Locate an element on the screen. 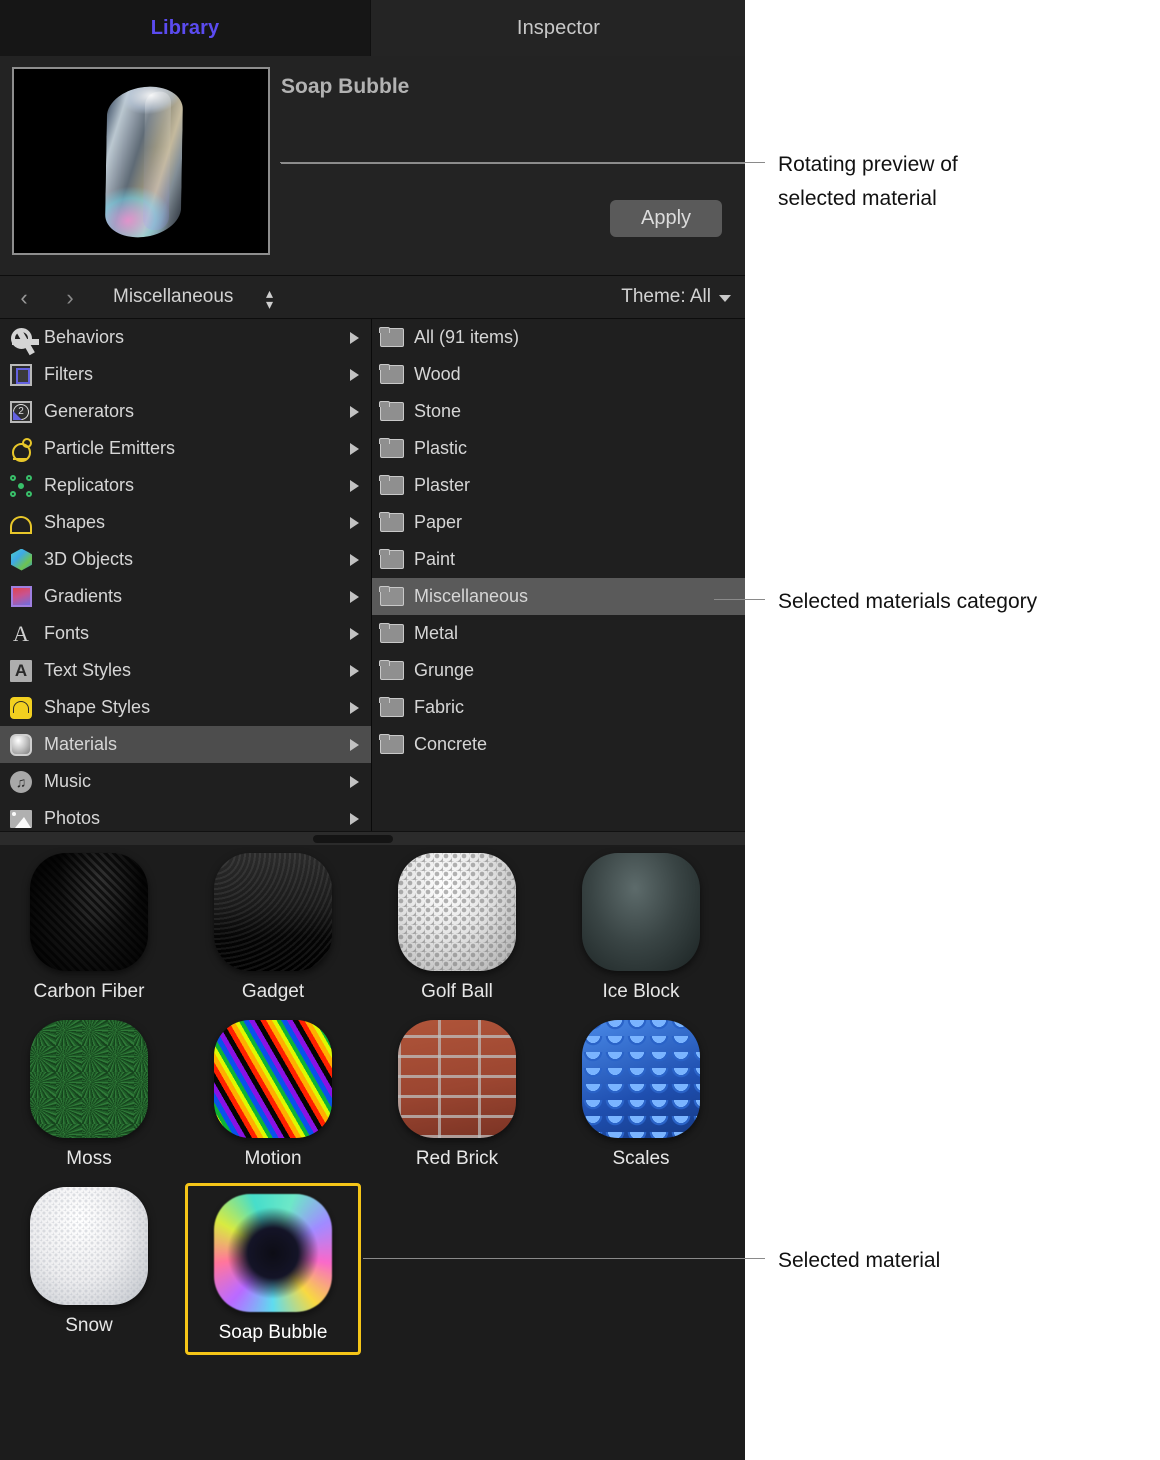  sidebar-item-filters: Filters is located at coordinates (185, 374).